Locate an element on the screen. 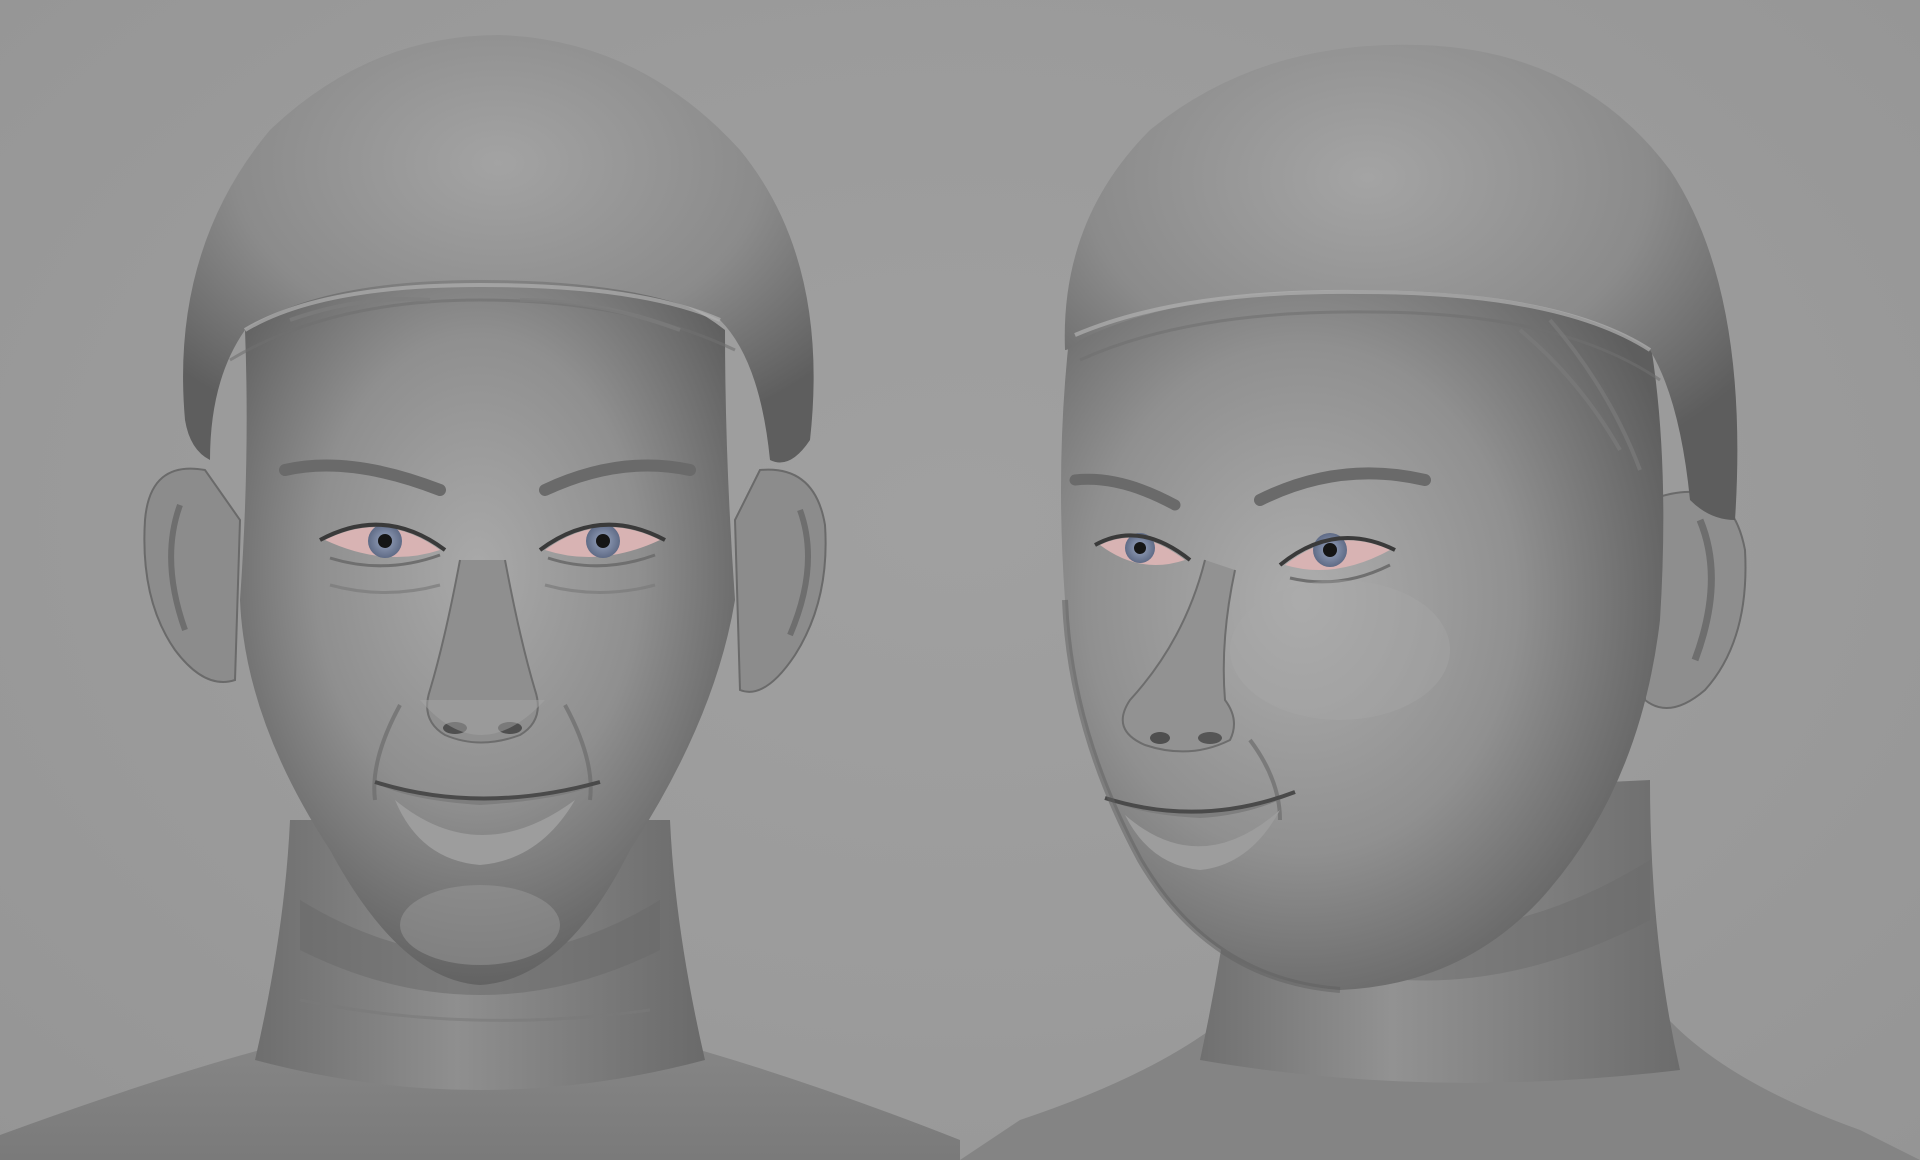  front-left-ear is located at coordinates (192, 575).